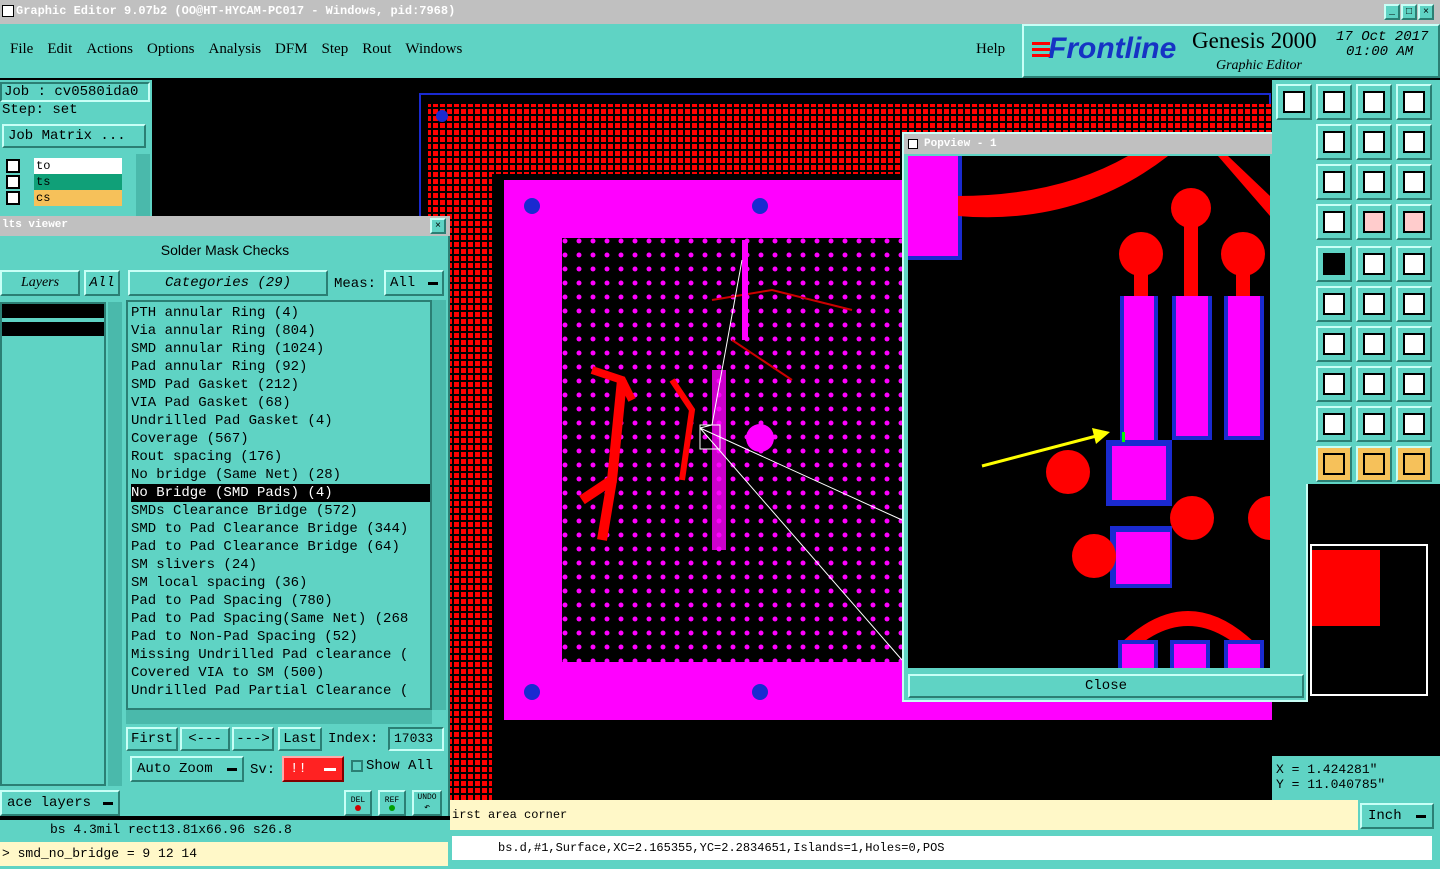 The width and height of the screenshot is (1440, 869). Describe the element at coordinates (53, 544) in the screenshot. I see `layers-list` at that location.